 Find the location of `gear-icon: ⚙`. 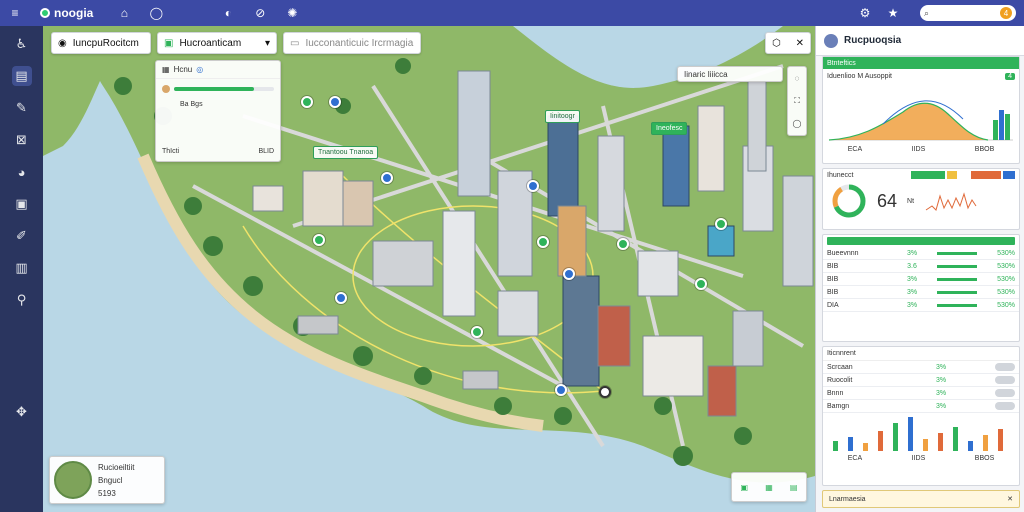

gear-icon: ⚙ is located at coordinates (865, 13).